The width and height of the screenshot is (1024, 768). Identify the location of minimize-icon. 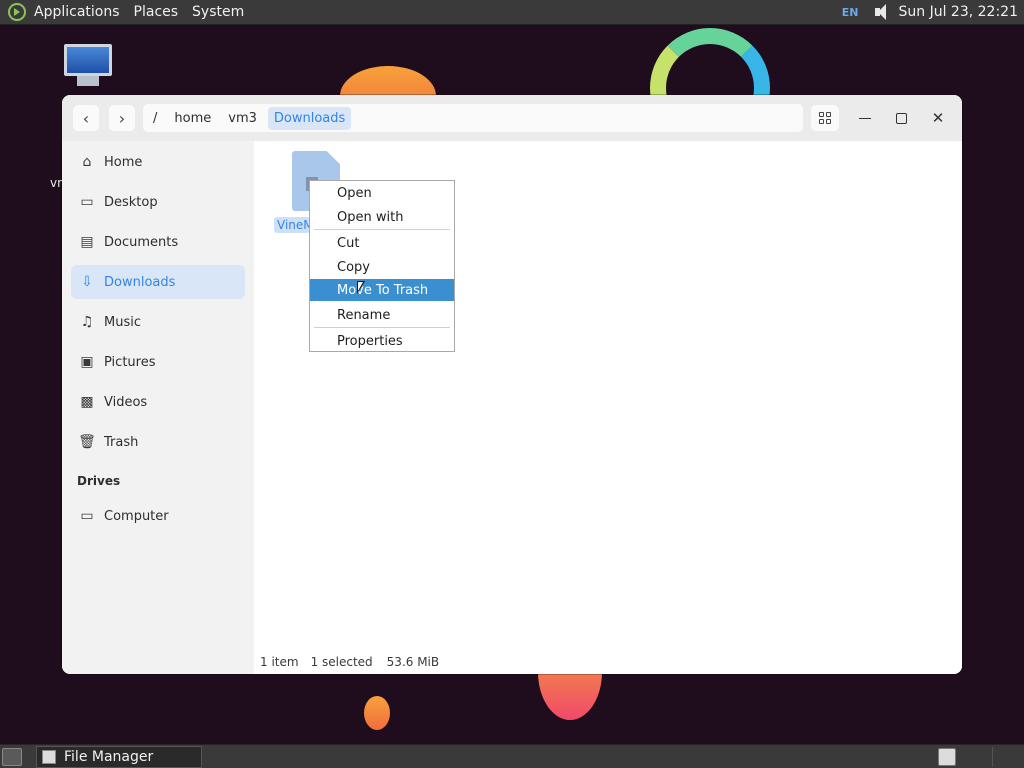
(865, 118).